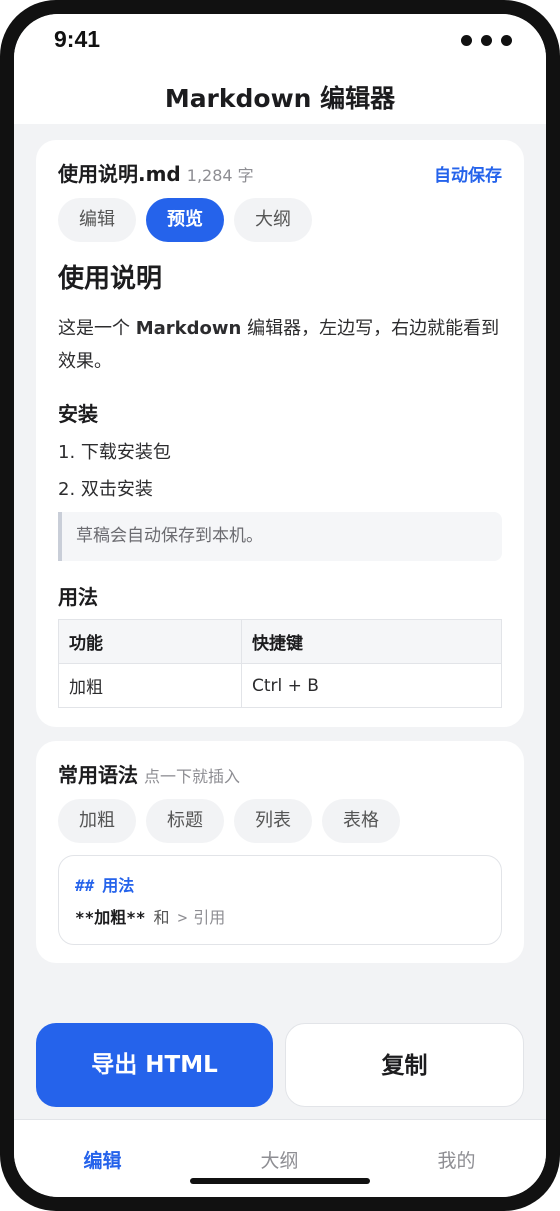 The width and height of the screenshot is (560, 1211). What do you see at coordinates (85, 885) in the screenshot?
I see `heading-marker: ##` at bounding box center [85, 885].